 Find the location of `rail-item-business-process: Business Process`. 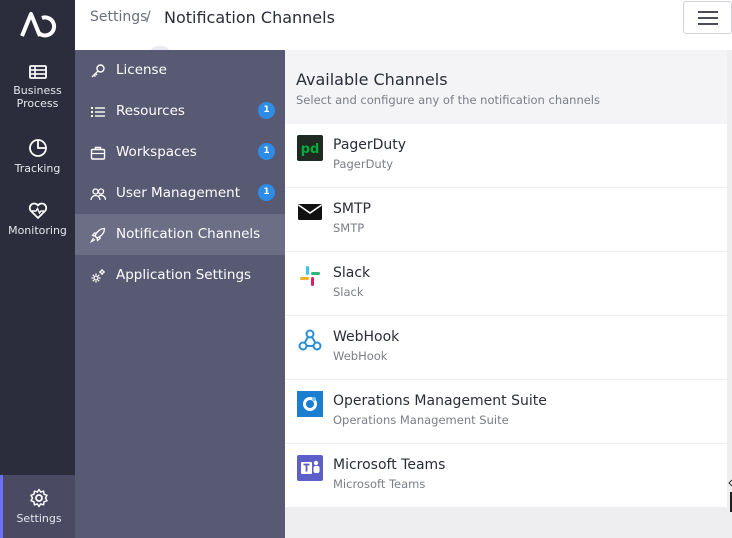

rail-item-business-process: Business Process is located at coordinates (37, 87).